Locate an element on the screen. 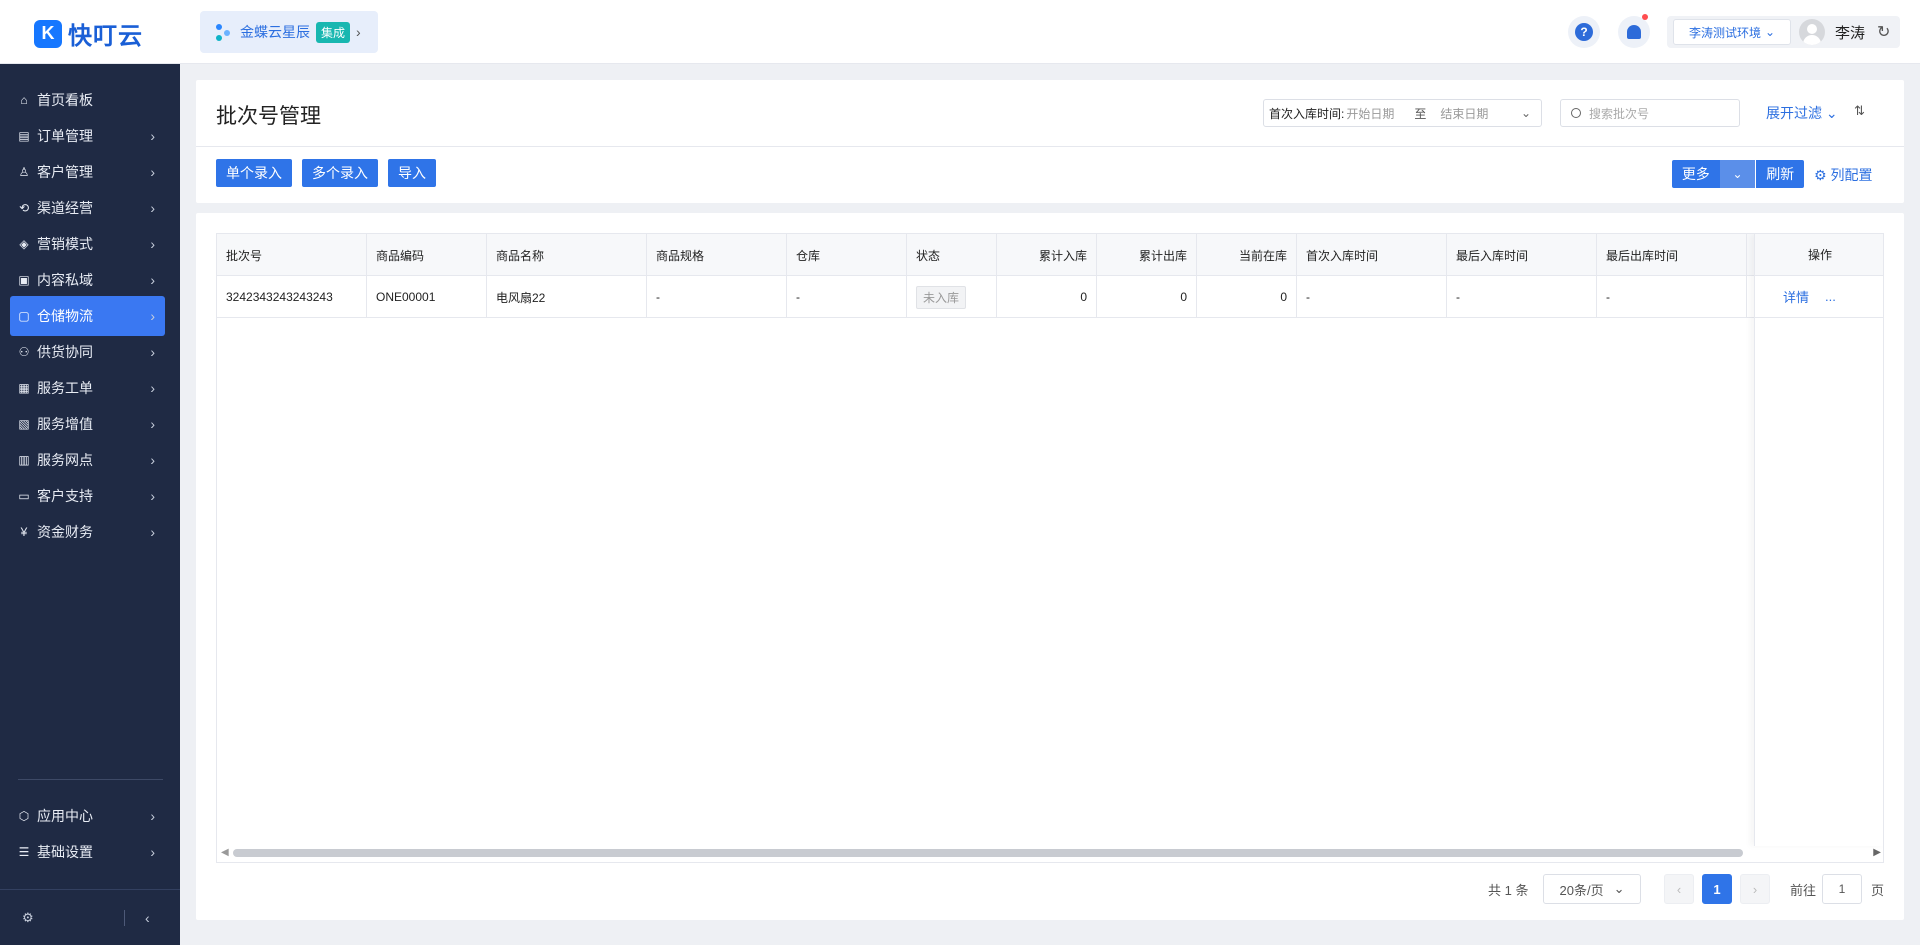  status-badge: 未入库 is located at coordinates (941, 297).